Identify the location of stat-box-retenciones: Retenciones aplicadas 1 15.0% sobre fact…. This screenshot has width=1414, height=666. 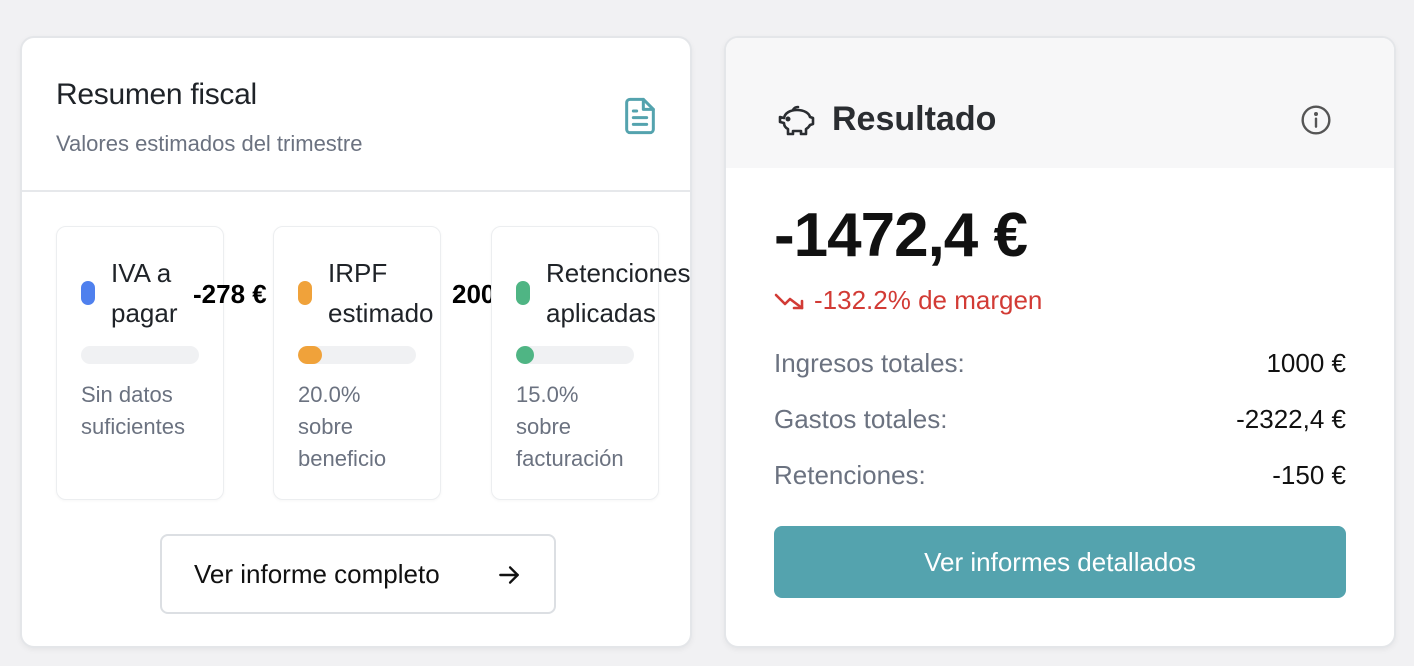
(590, 363).